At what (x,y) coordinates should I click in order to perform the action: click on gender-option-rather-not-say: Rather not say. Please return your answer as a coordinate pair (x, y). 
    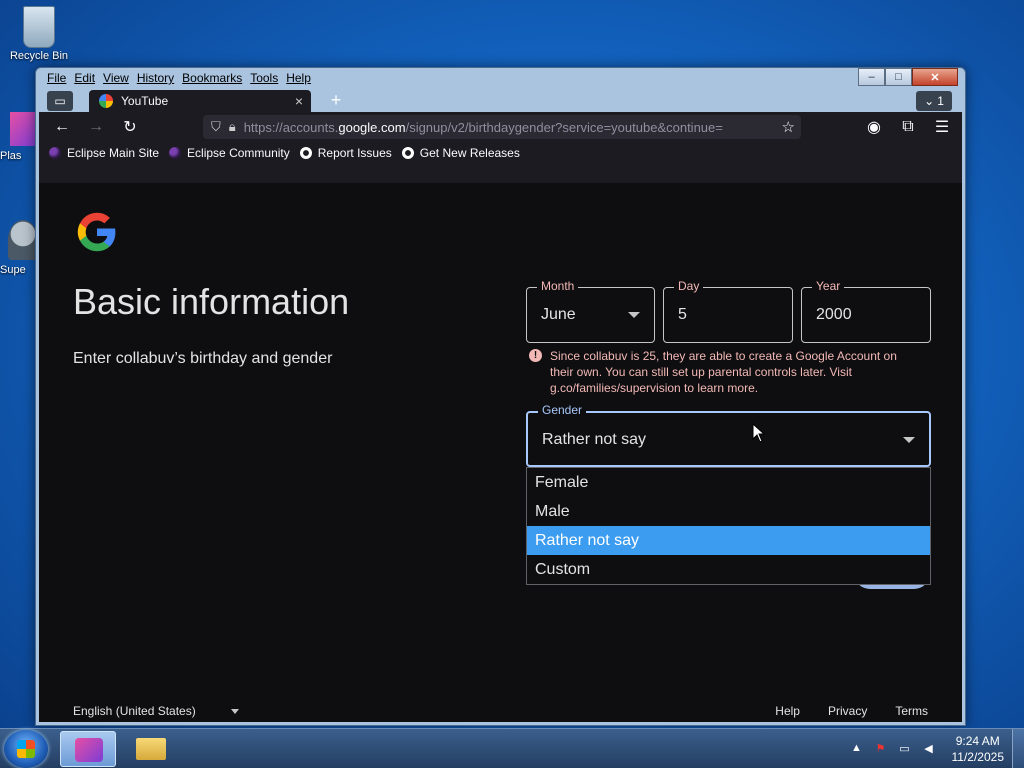
    Looking at the image, I should click on (728, 540).